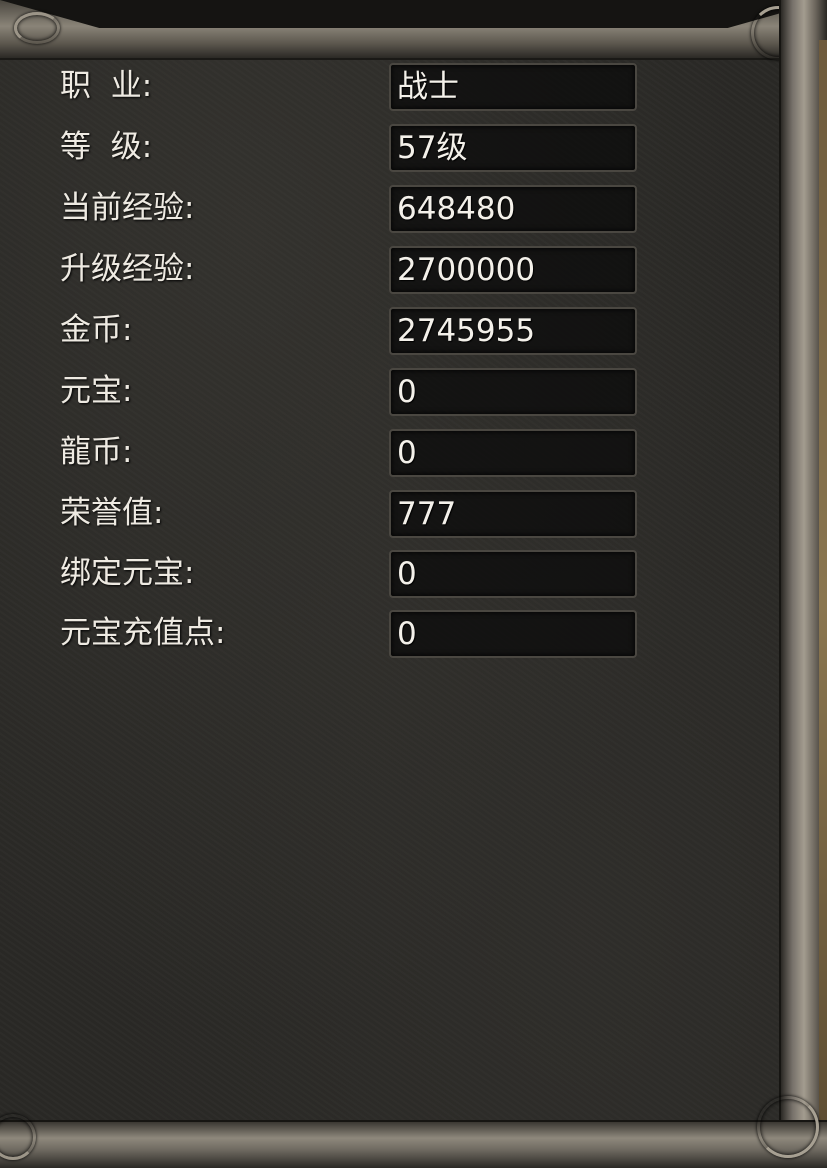 Image resolution: width=827 pixels, height=1168 pixels. I want to click on stat-value-box: 648480, so click(513, 209).